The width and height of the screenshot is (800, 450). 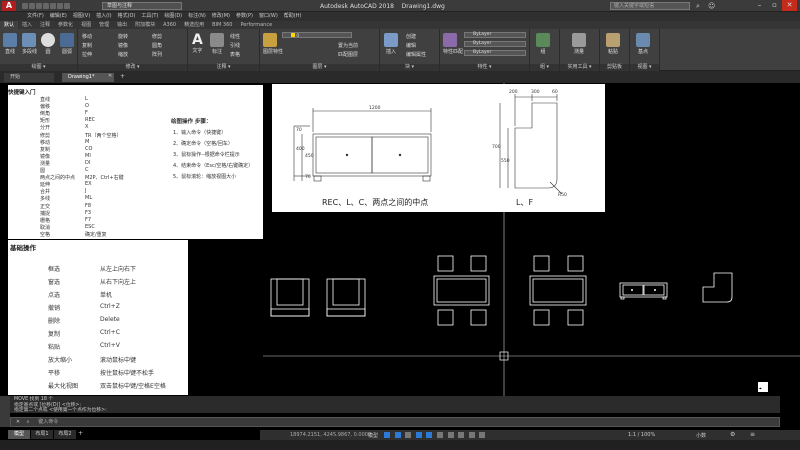 What do you see at coordinates (149, 16) in the screenshot?
I see `menu-item-5: 工具(T)` at bounding box center [149, 16].